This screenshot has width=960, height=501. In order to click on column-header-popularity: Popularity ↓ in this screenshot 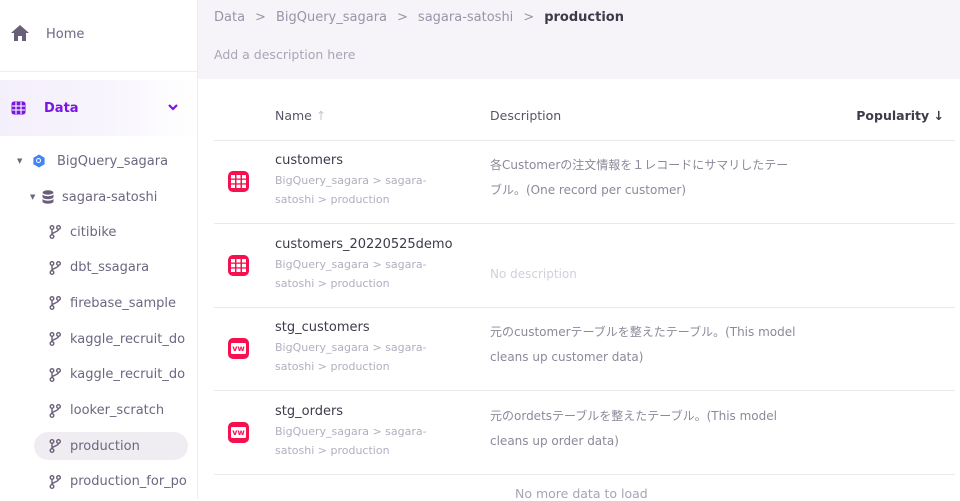, I will do `click(900, 115)`.